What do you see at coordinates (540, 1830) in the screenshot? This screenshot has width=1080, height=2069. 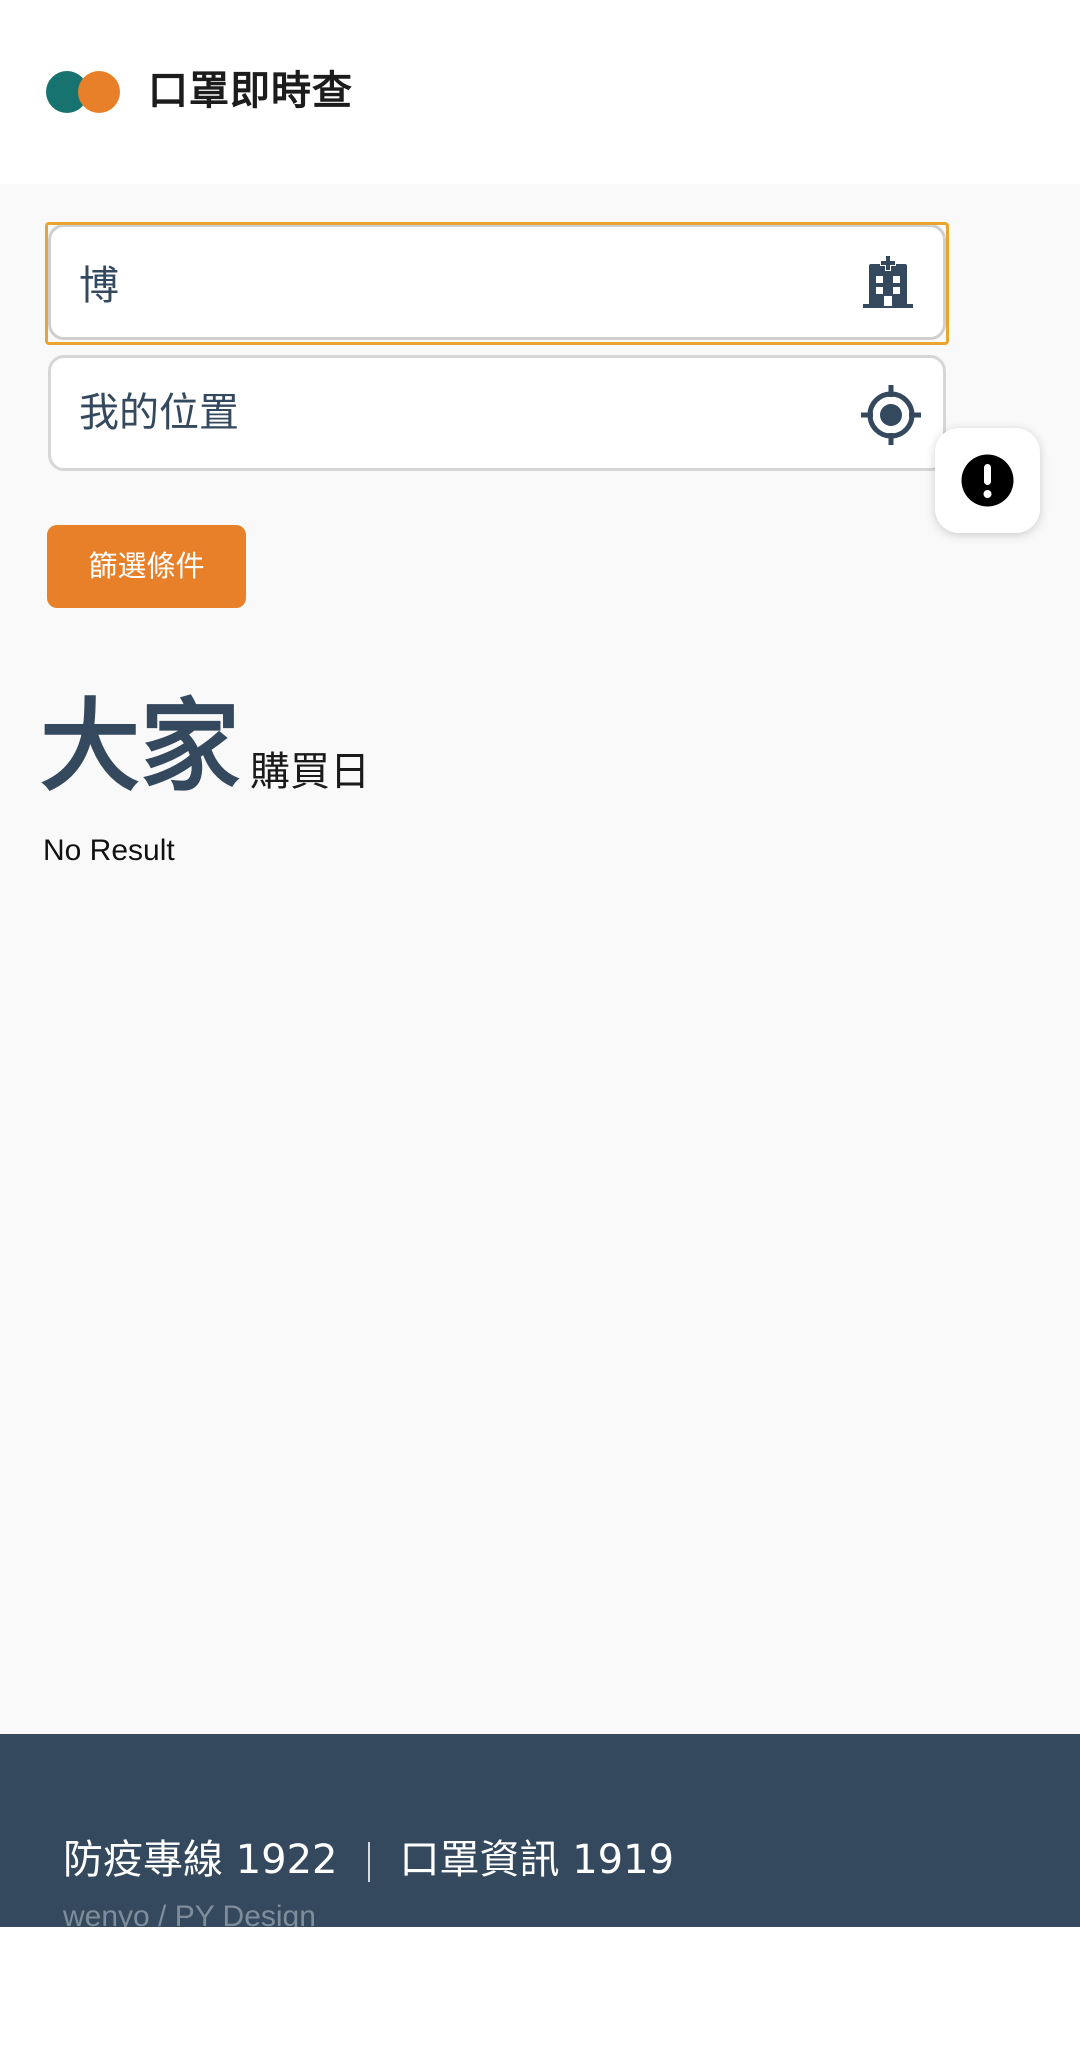 I see `footer: 防疫專線 1922 口罩資訊 1919 wenyo / PY Design` at bounding box center [540, 1830].